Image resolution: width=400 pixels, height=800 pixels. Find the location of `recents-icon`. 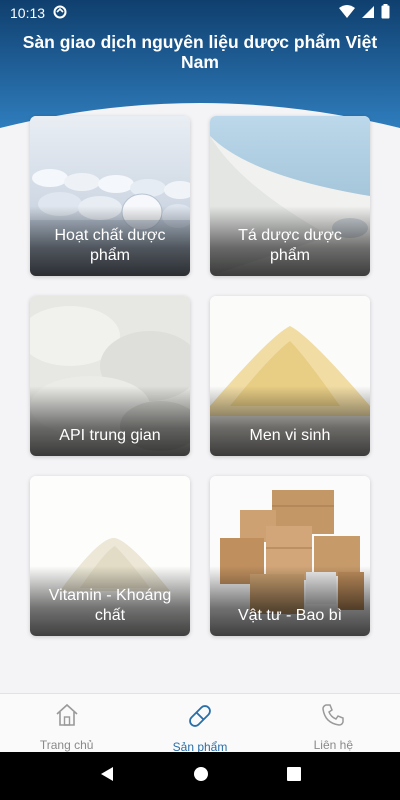

recents-icon is located at coordinates (294, 776).